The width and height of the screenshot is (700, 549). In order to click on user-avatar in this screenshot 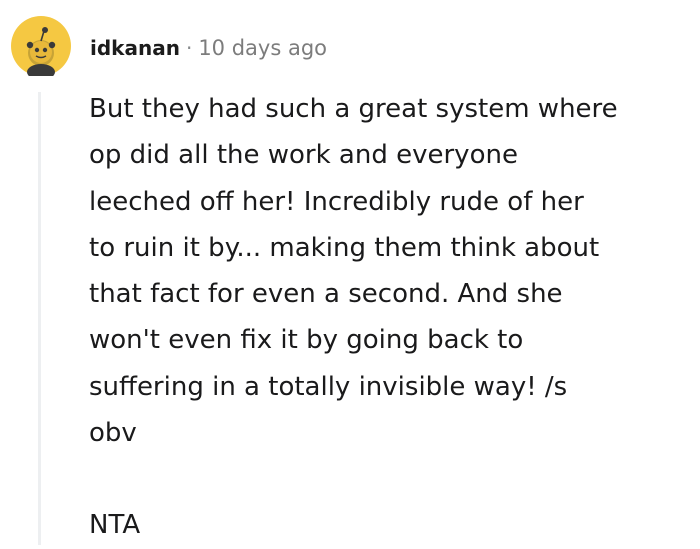, I will do `click(41, 48)`.